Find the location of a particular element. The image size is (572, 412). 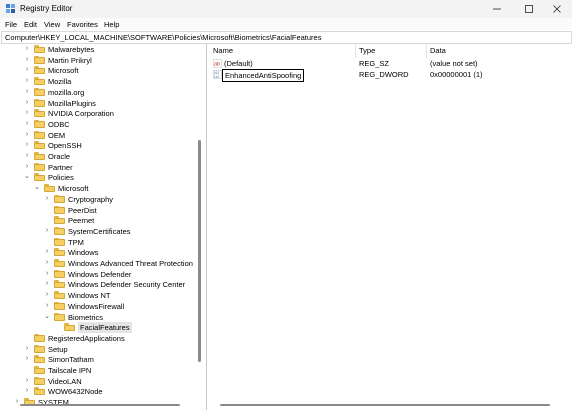

tree-item: › Malwarebytes is located at coordinates (102, 49).